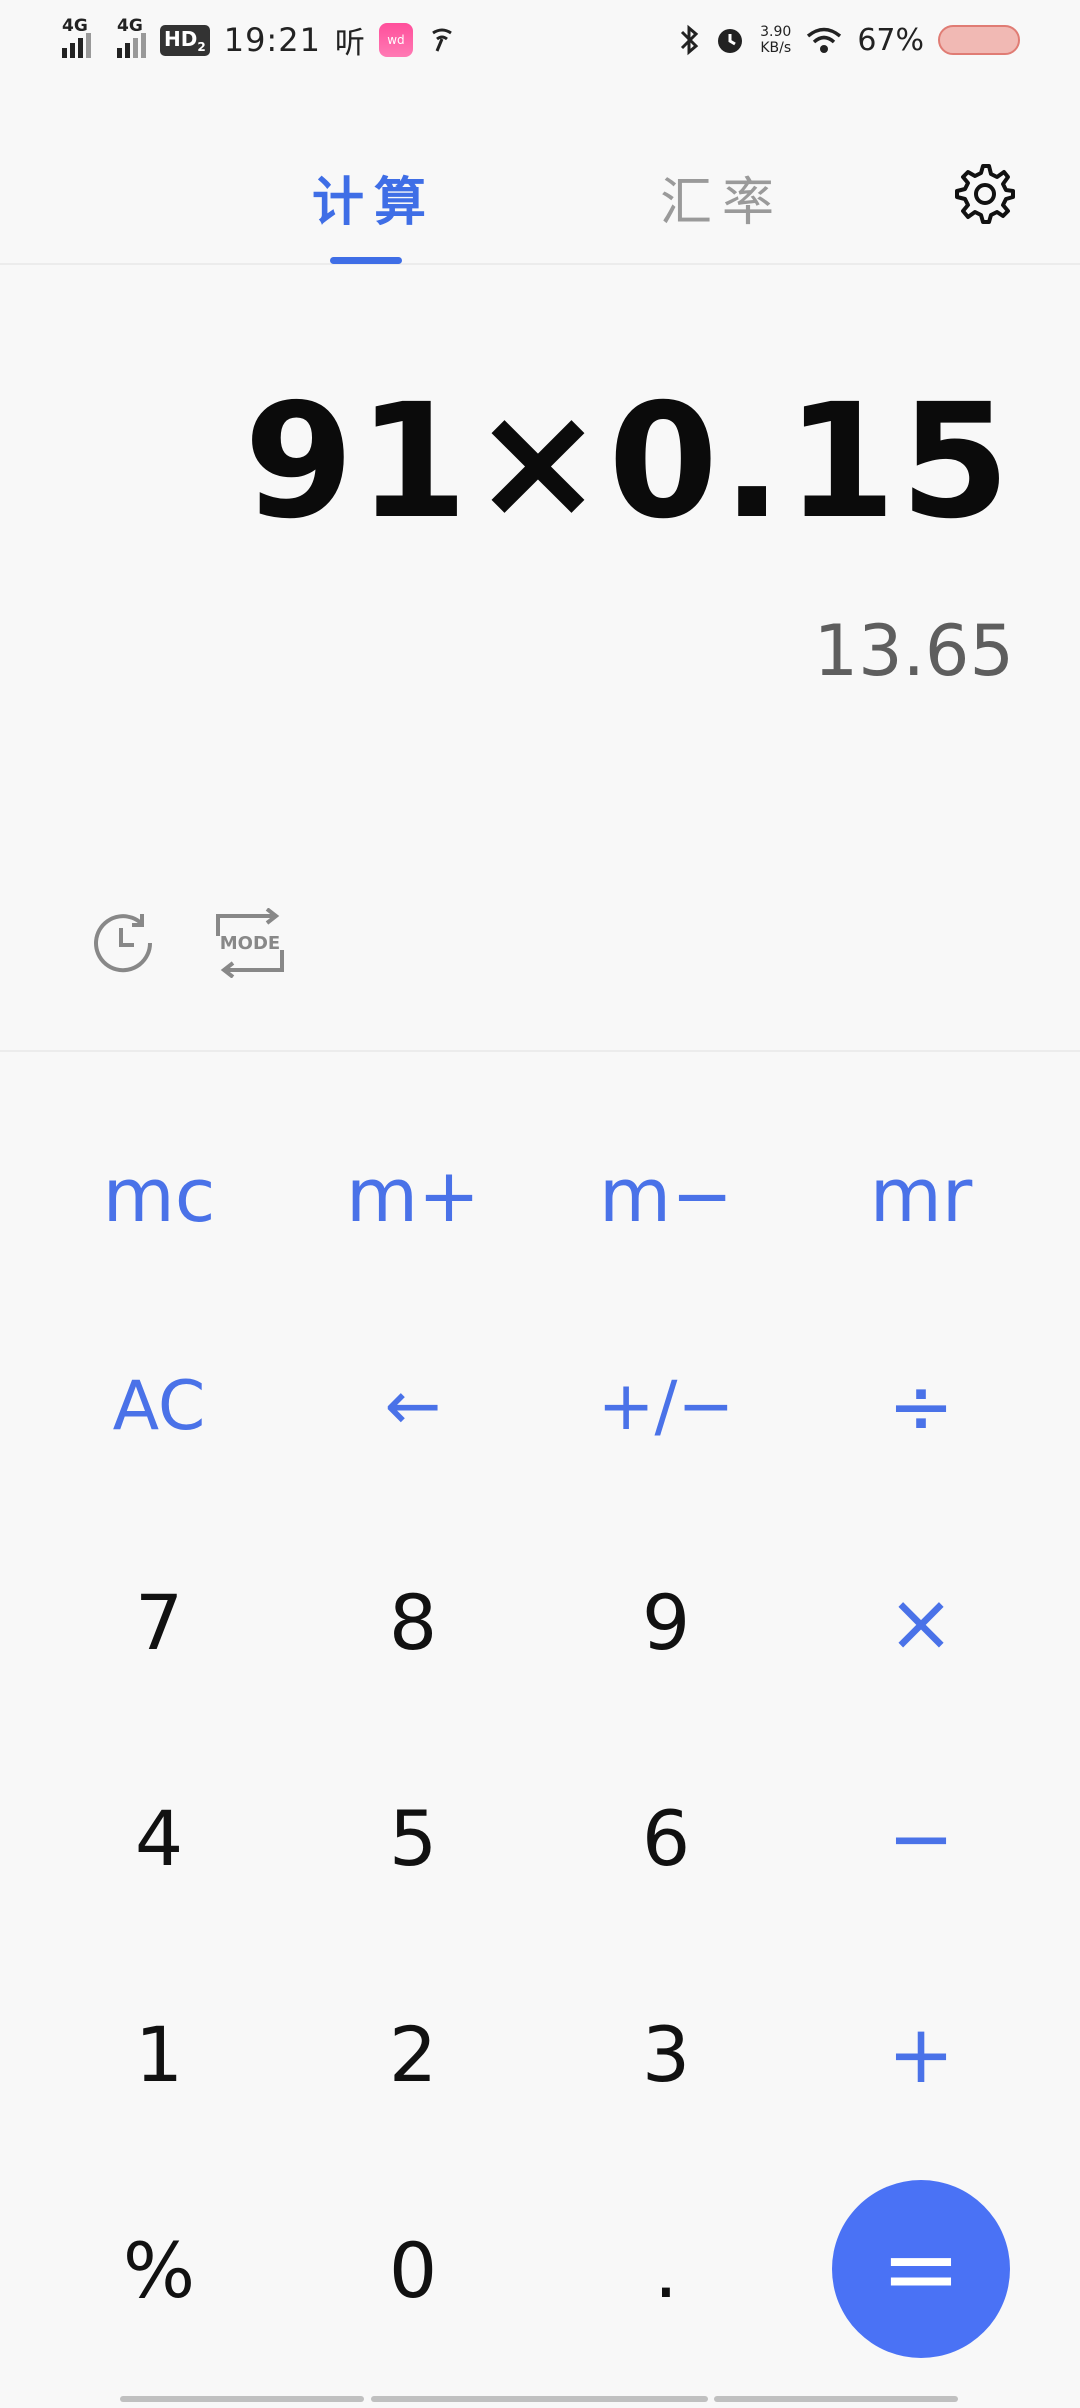  What do you see at coordinates (921, 2054) in the screenshot?
I see `add-button: +` at bounding box center [921, 2054].